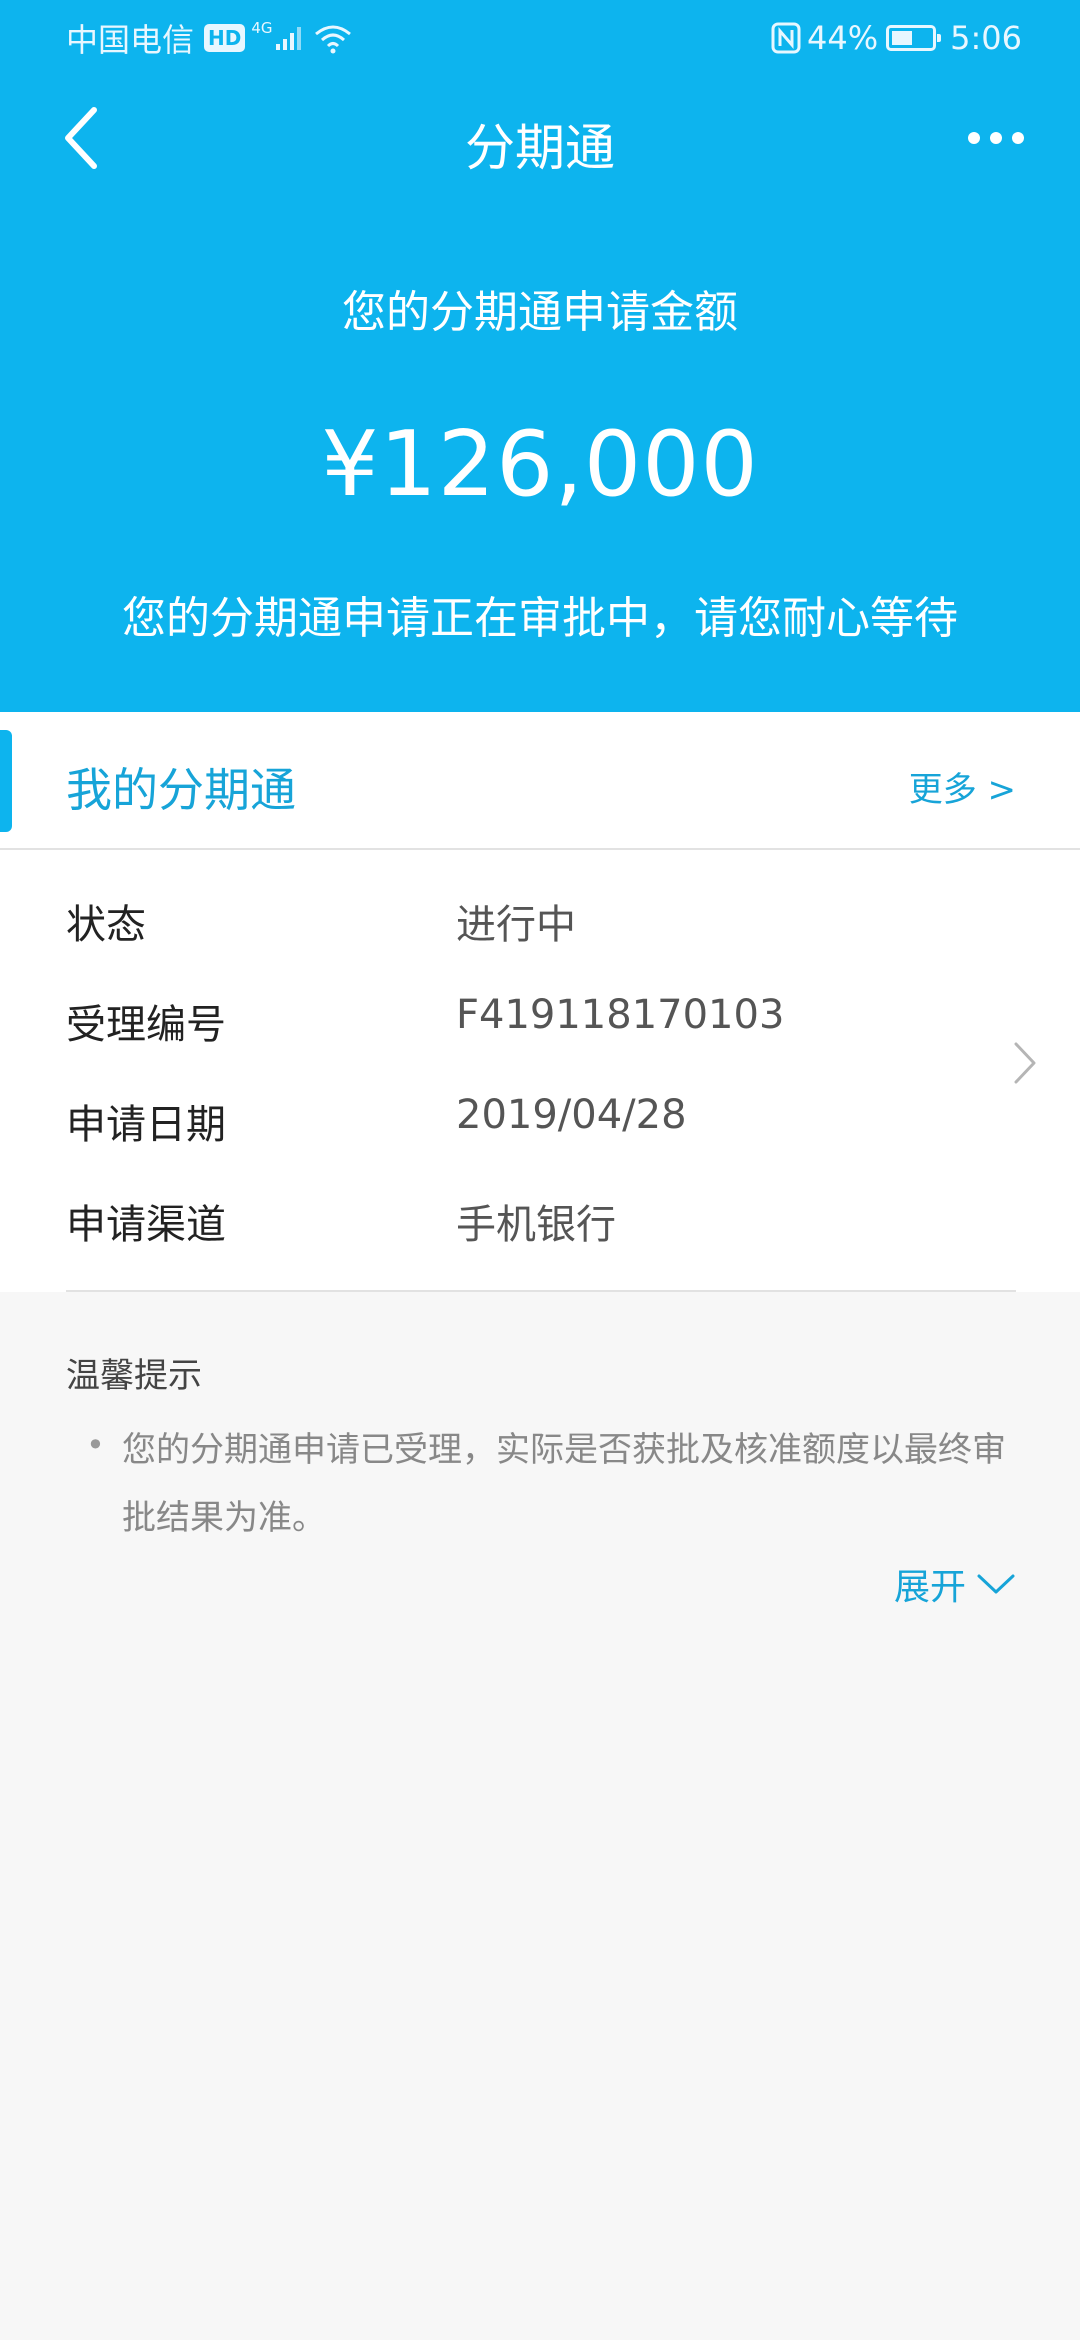 This screenshot has height=2340, width=1080. I want to click on network-type: 4G, so click(262, 28).